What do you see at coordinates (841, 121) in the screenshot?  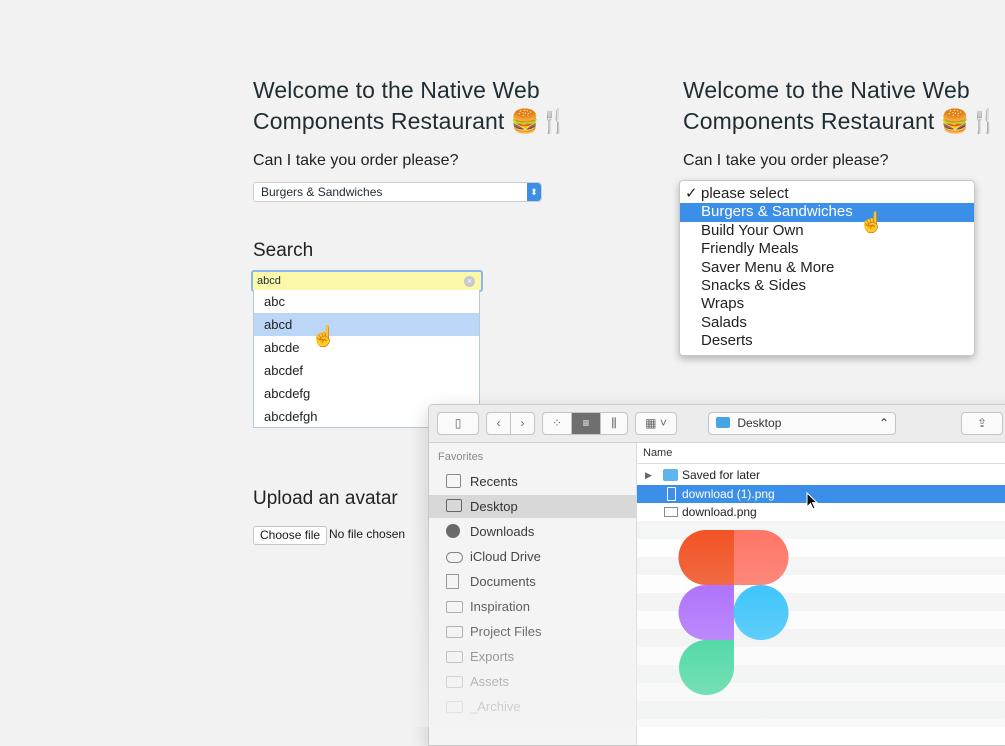 I see `title-line-2: Components Restaurant 🍔🍴` at bounding box center [841, 121].